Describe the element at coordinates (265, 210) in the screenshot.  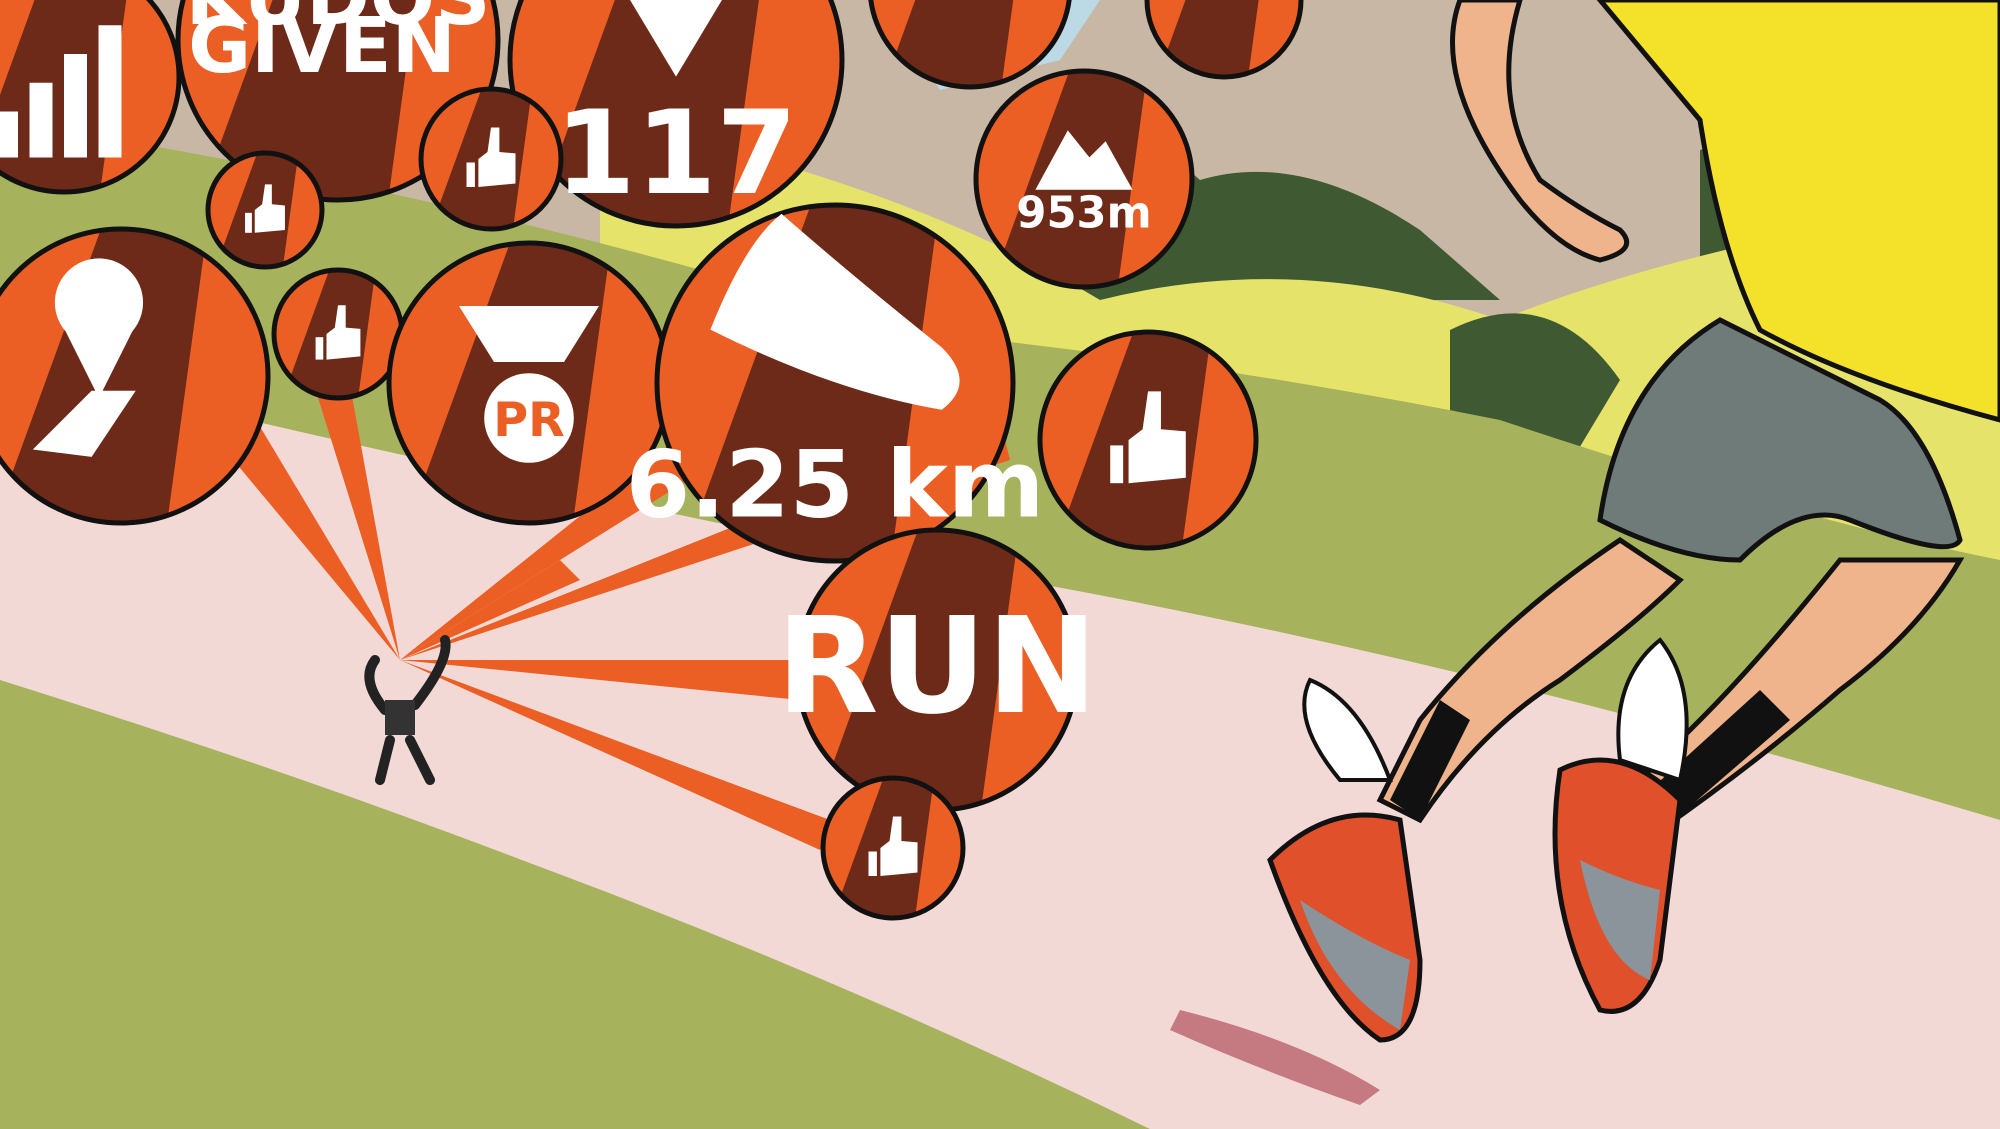
I see `thumbs-up-badge` at that location.